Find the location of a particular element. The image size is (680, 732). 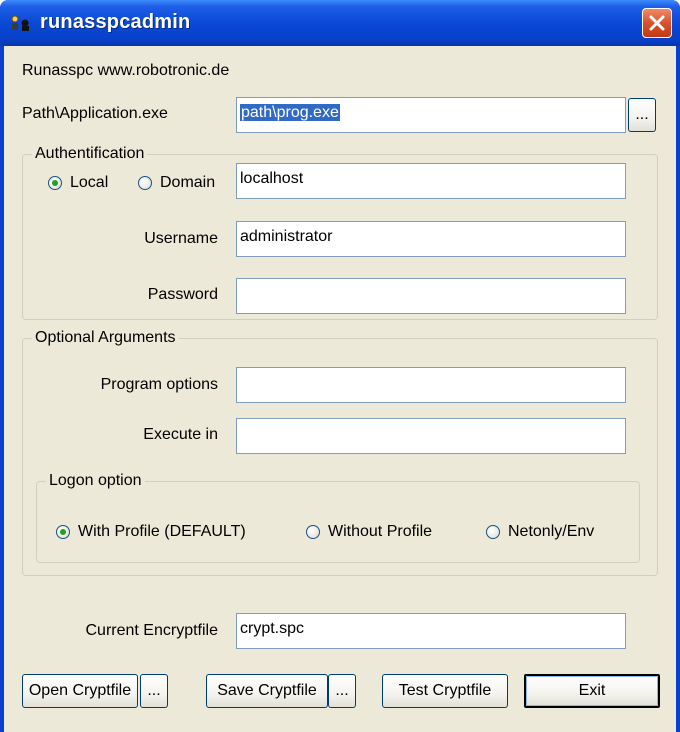

radio-local-label: Local is located at coordinates (89, 182).